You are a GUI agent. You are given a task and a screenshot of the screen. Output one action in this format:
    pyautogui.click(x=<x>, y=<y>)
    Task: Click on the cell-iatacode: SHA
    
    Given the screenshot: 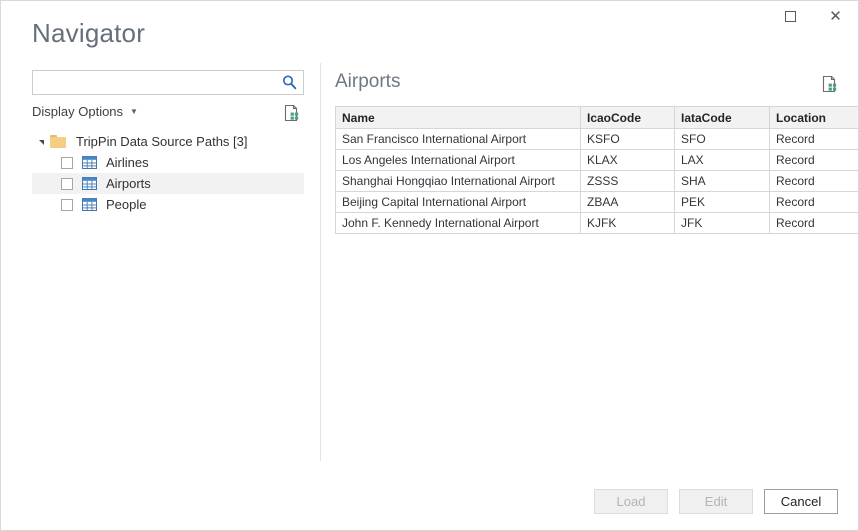 What is the action you would take?
    pyautogui.click(x=722, y=181)
    